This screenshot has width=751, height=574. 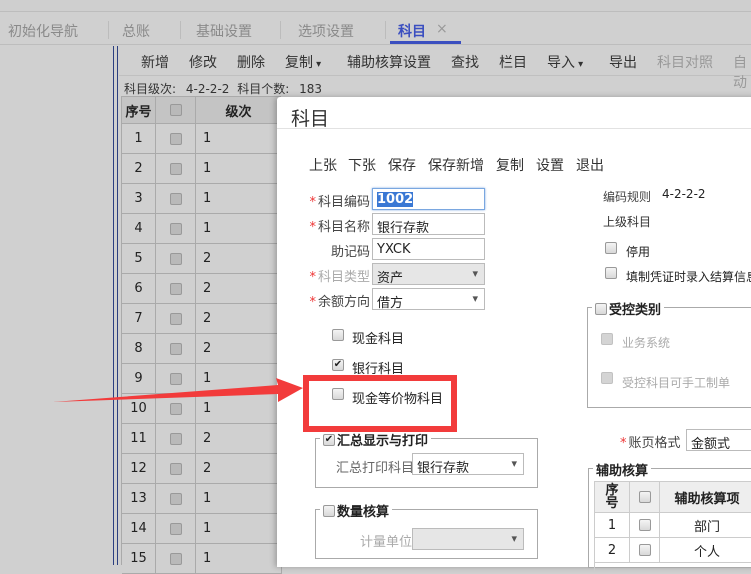 I want to click on arrow-icon, so click(x=178, y=390).